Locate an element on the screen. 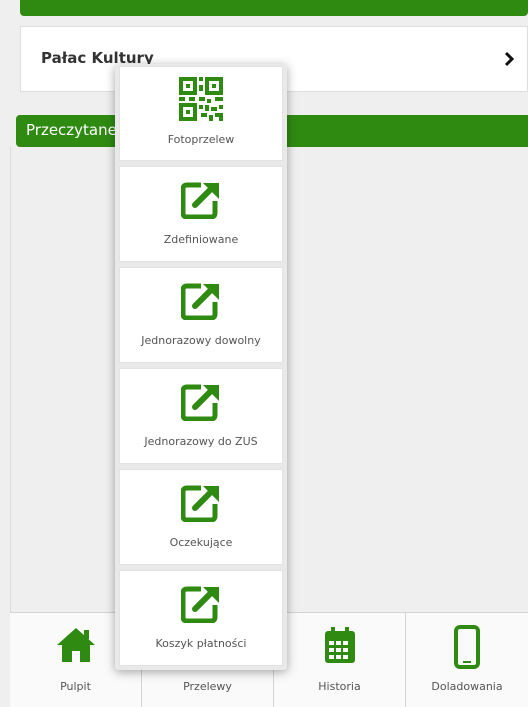 The image size is (528, 707). menu-item-jednorazowy-dowolny: Jednorazowy dowolny is located at coordinates (201, 315).